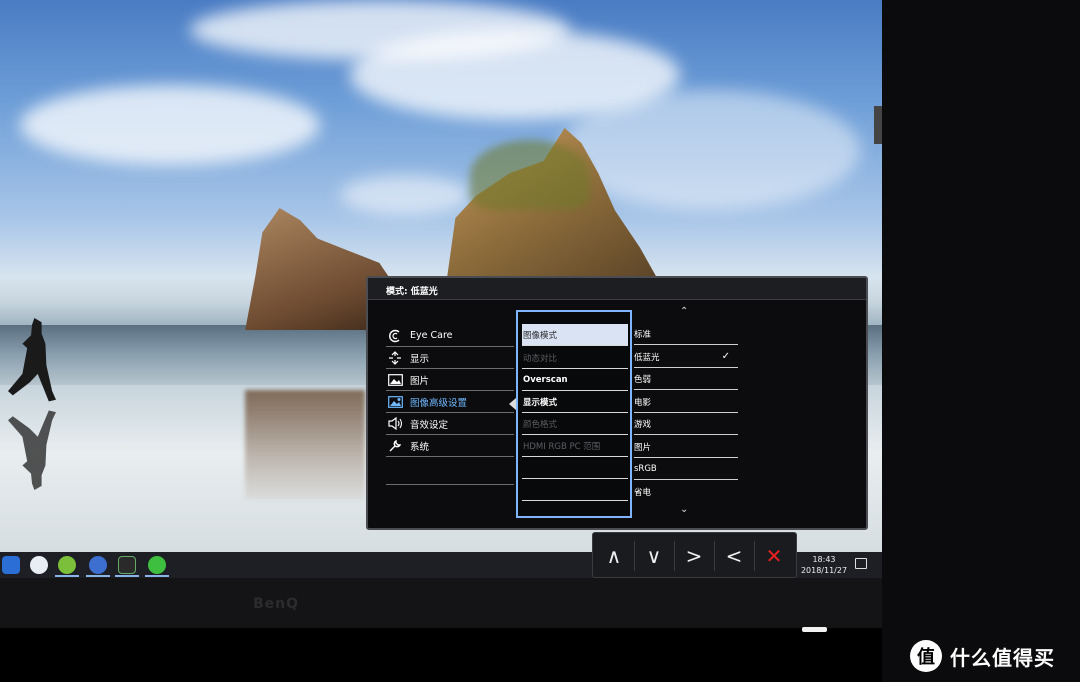 The image size is (1080, 682). Describe the element at coordinates (686, 402) in the screenshot. I see `osd-option-movie: 电影` at that location.